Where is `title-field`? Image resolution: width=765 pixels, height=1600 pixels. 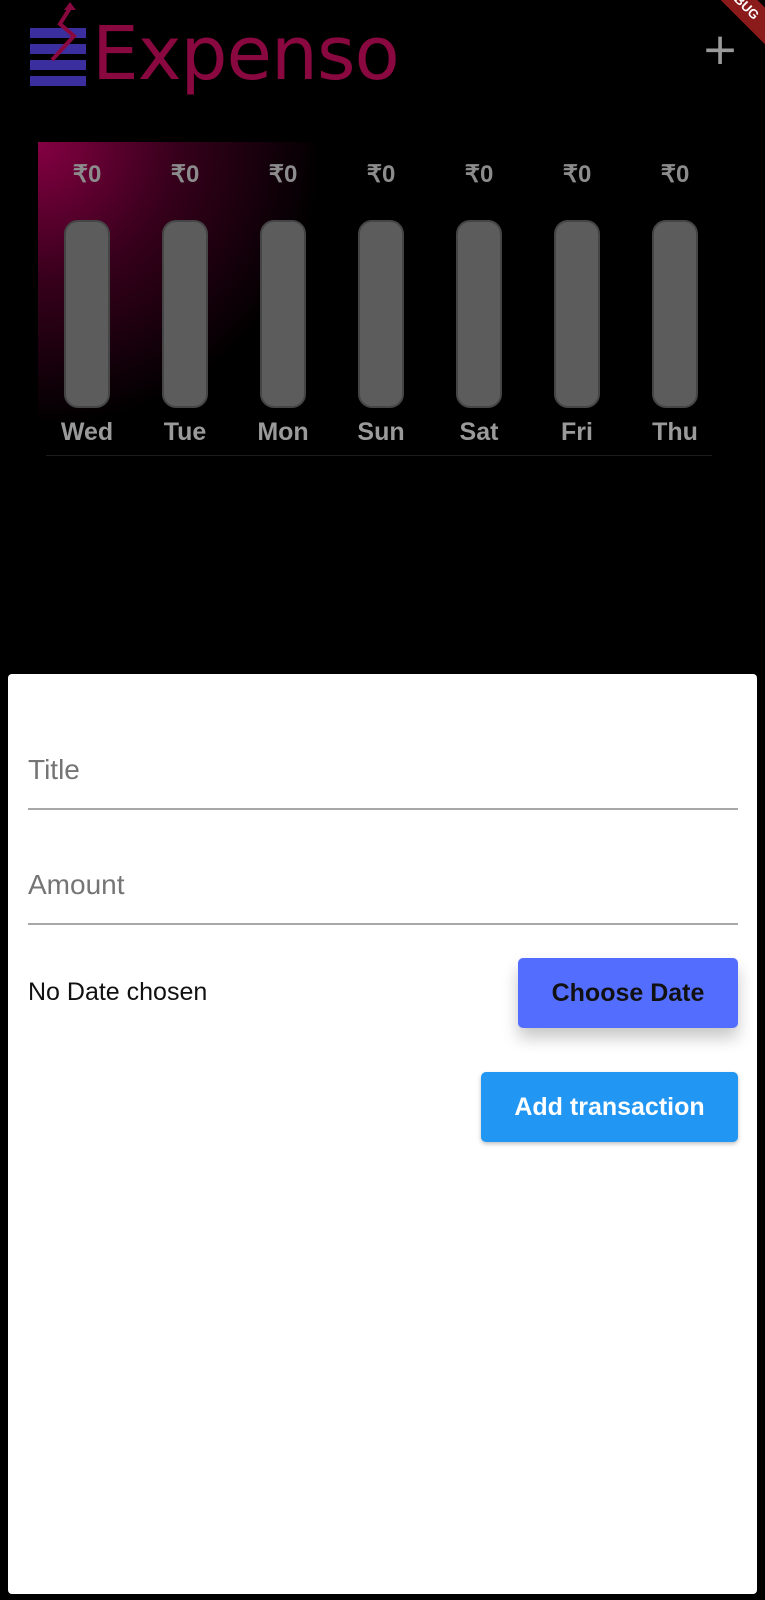 title-field is located at coordinates (383, 774).